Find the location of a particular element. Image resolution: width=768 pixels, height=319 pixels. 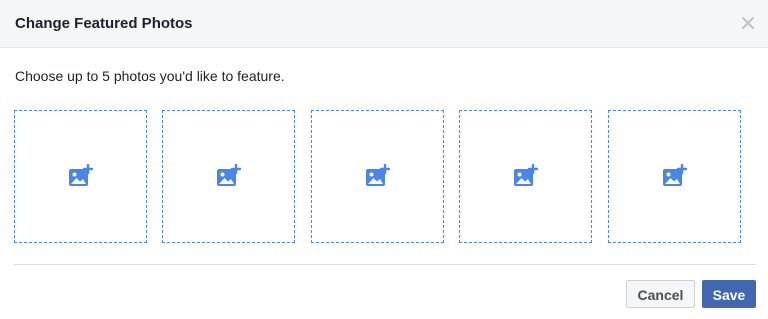

close-icon is located at coordinates (748, 23).